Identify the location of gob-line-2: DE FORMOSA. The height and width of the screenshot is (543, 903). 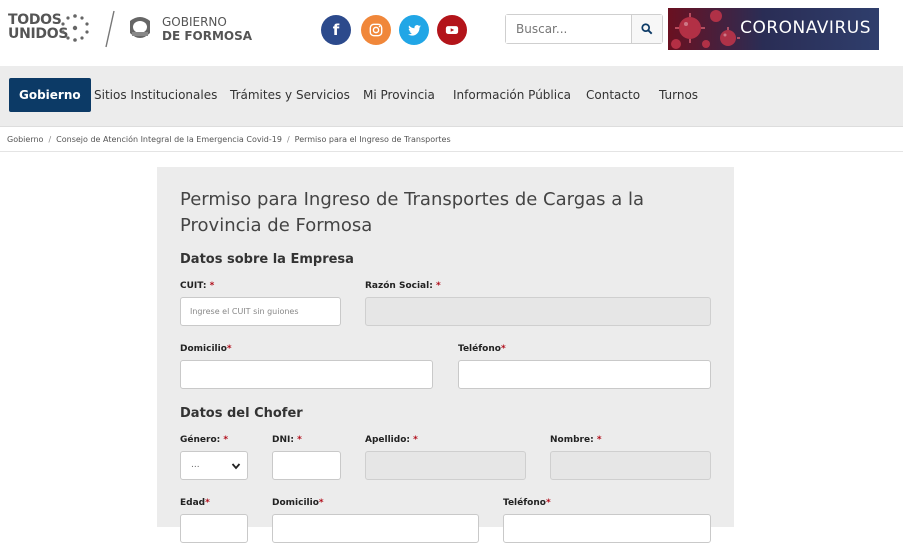
(207, 36).